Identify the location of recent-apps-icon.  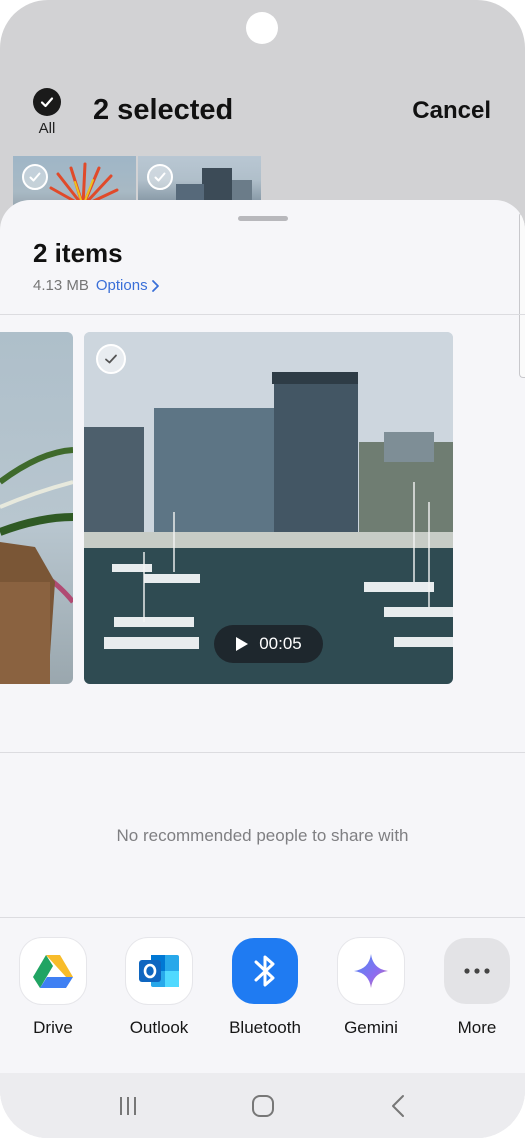
(128, 1106).